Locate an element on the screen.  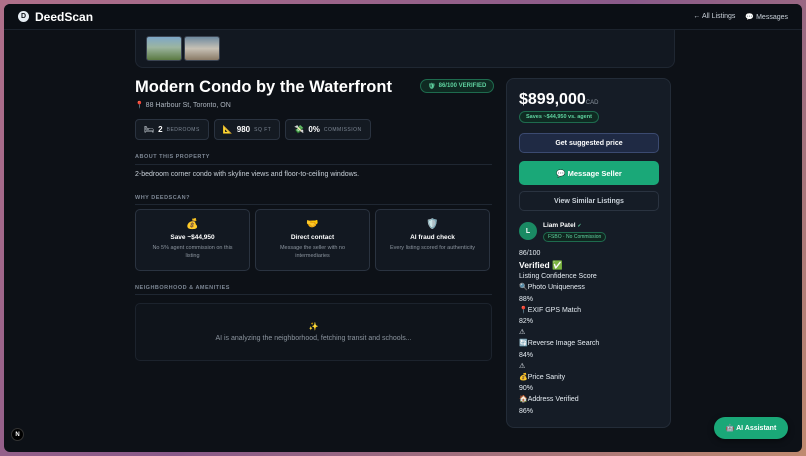
check-label: 💰Price Sanity is located at coordinates (542, 378).